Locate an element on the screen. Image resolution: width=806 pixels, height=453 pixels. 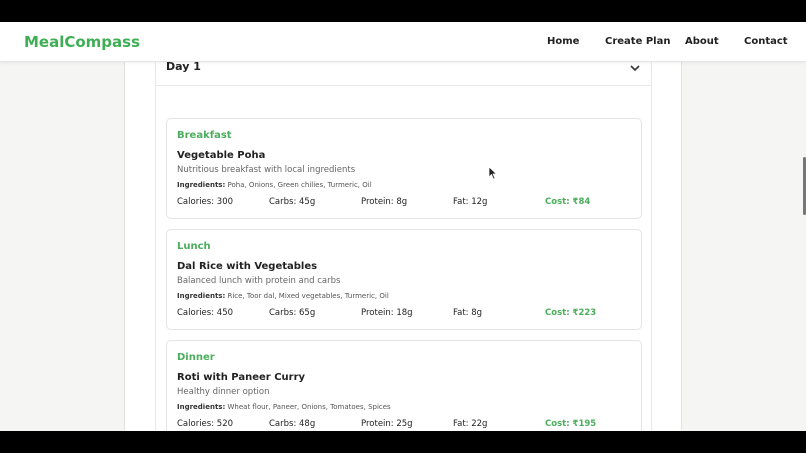
calories-stat: Calories: 300 is located at coordinates (205, 202).